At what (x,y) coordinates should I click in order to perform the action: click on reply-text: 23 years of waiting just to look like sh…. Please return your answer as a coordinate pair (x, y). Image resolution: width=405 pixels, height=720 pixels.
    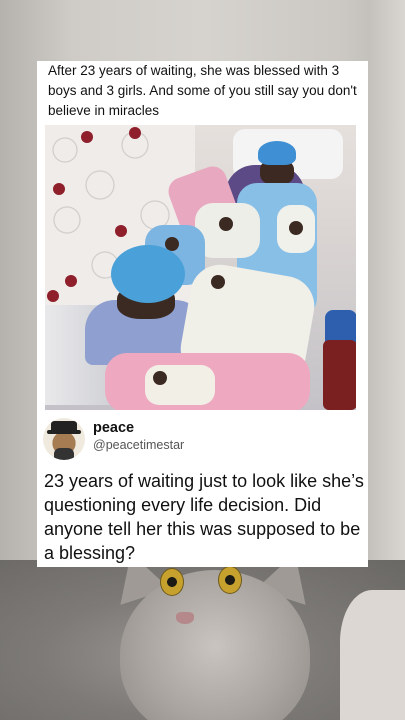
    Looking at the image, I should click on (204, 517).